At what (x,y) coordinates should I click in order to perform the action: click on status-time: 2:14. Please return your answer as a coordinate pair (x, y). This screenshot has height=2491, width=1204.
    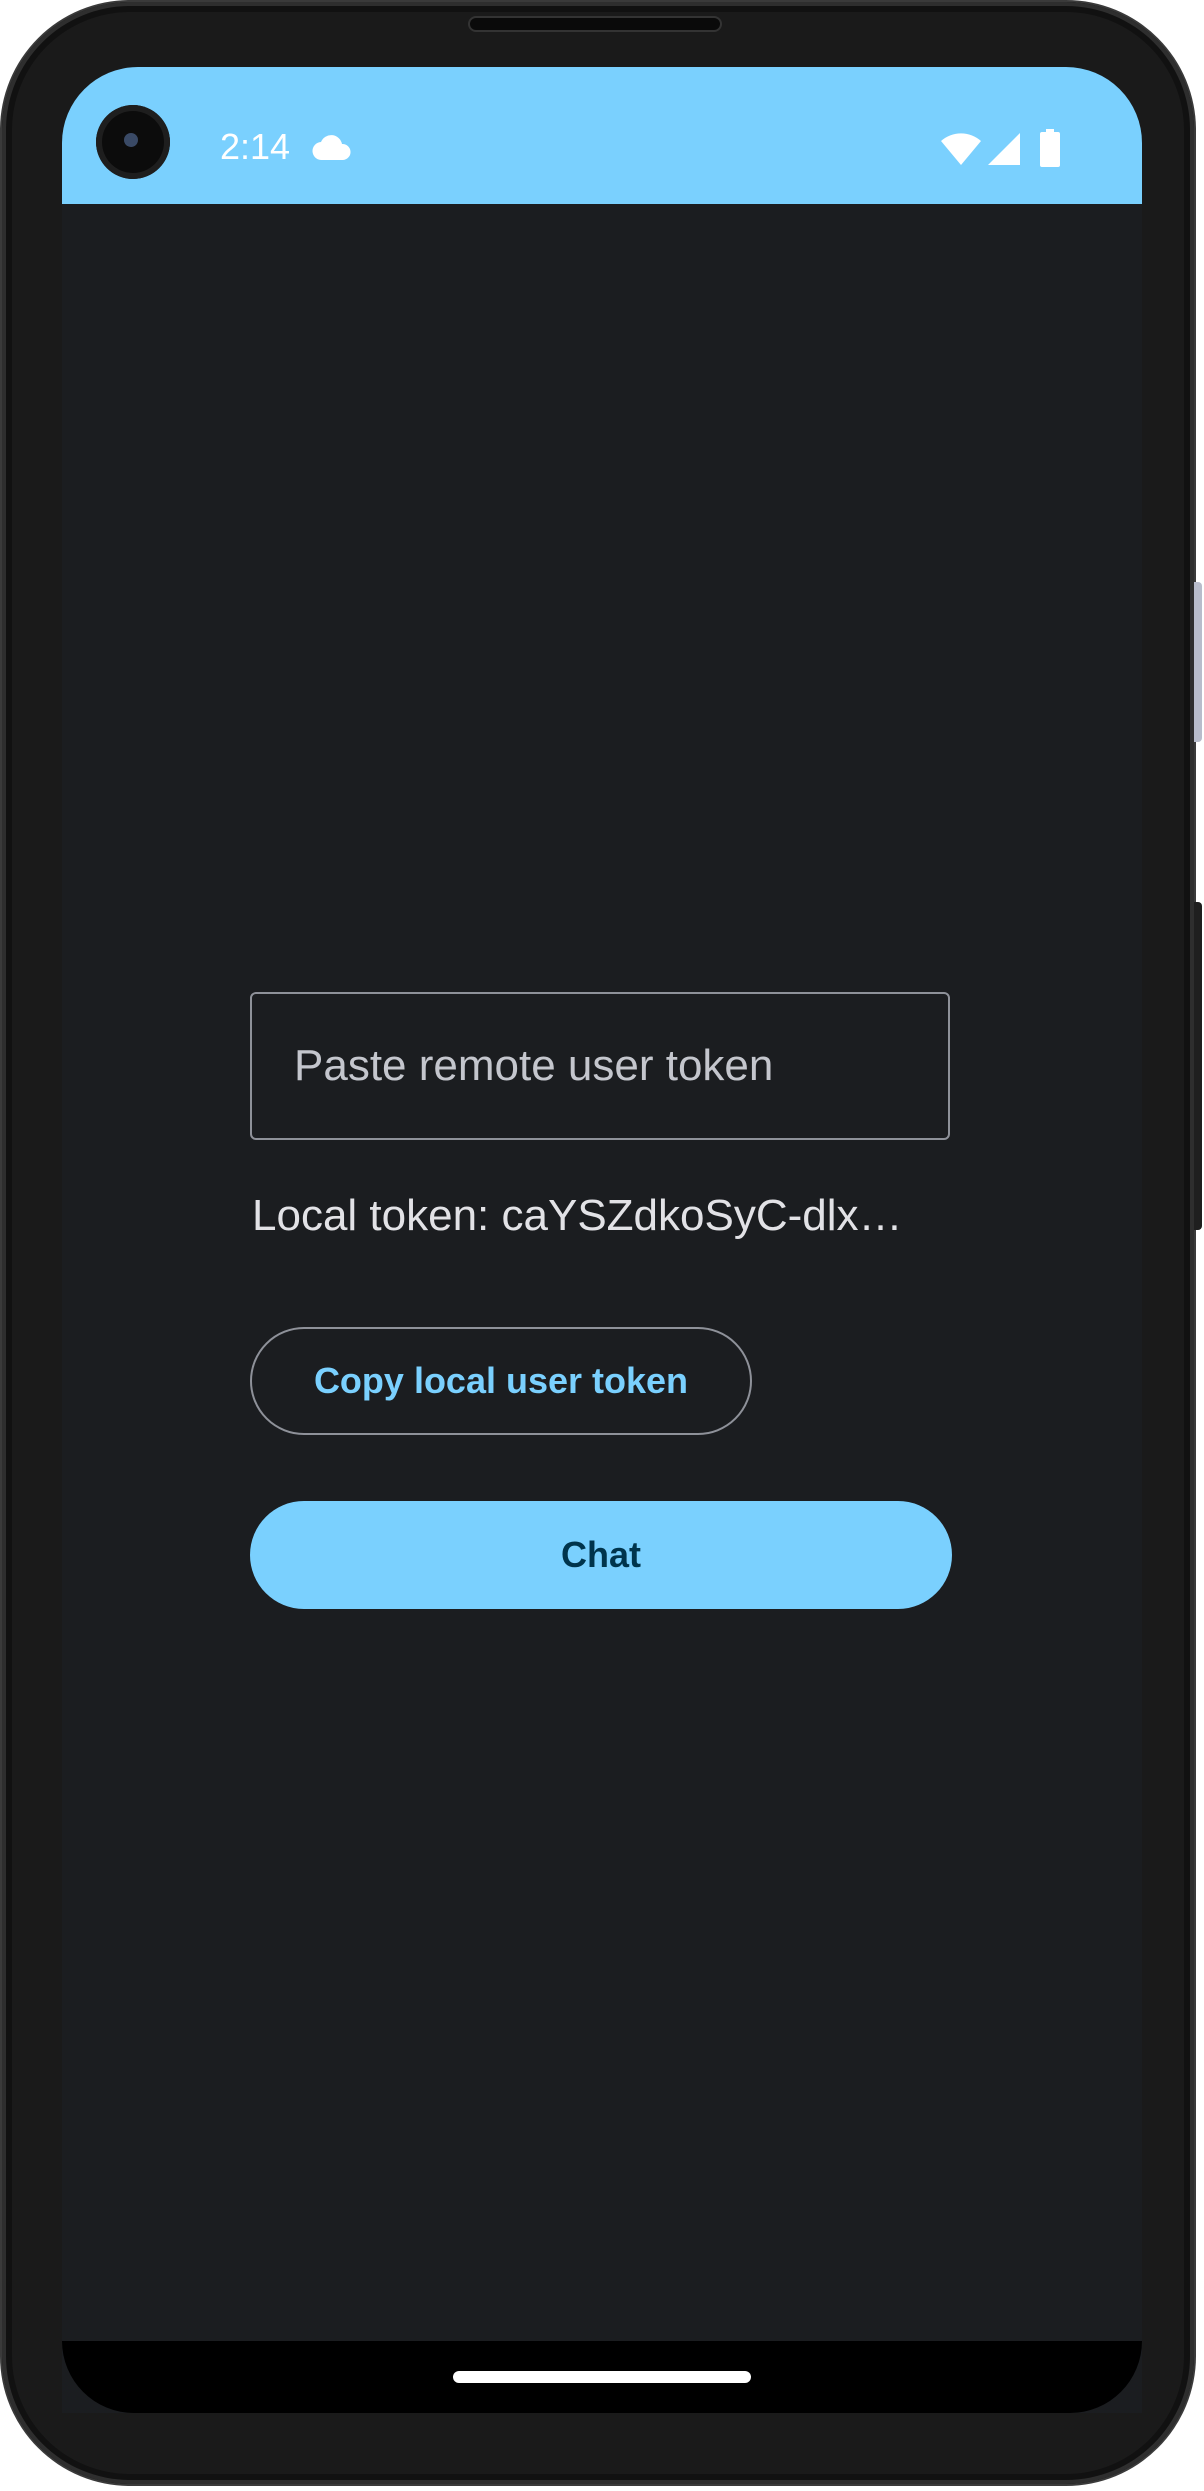
    Looking at the image, I should click on (255, 146).